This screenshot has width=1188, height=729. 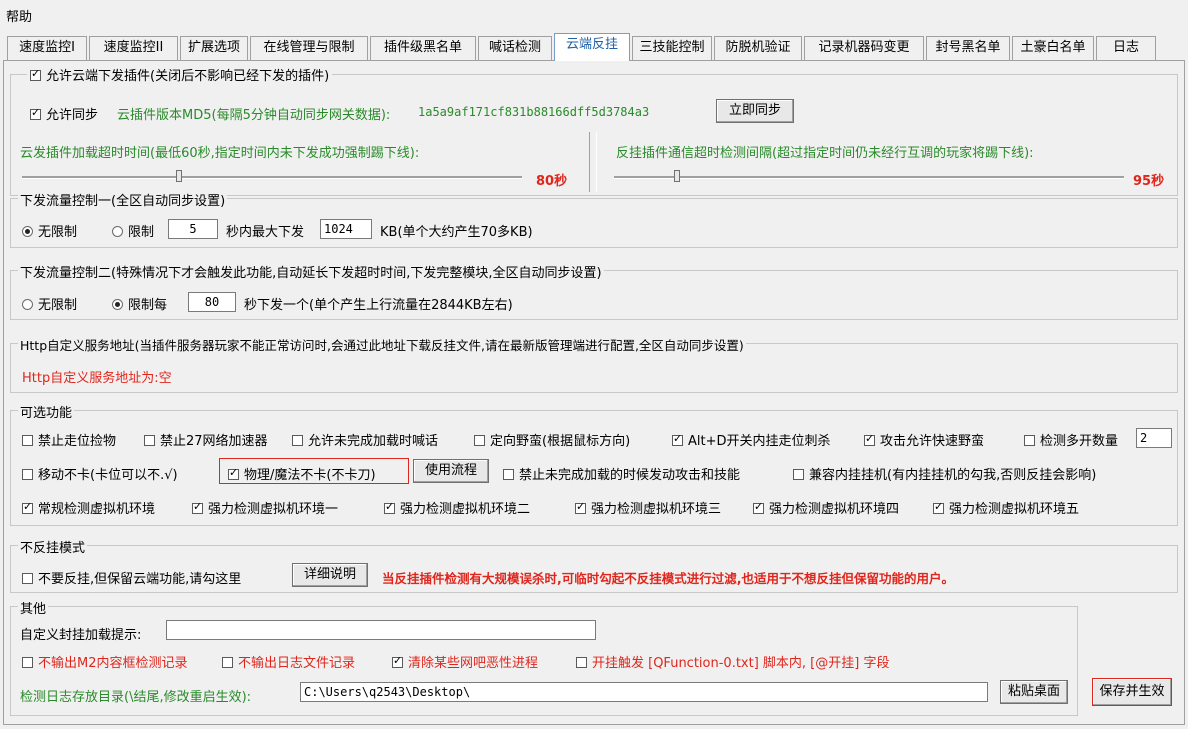 What do you see at coordinates (49, 230) in the screenshot?
I see `flow1-unlimited-radio: 无限制` at bounding box center [49, 230].